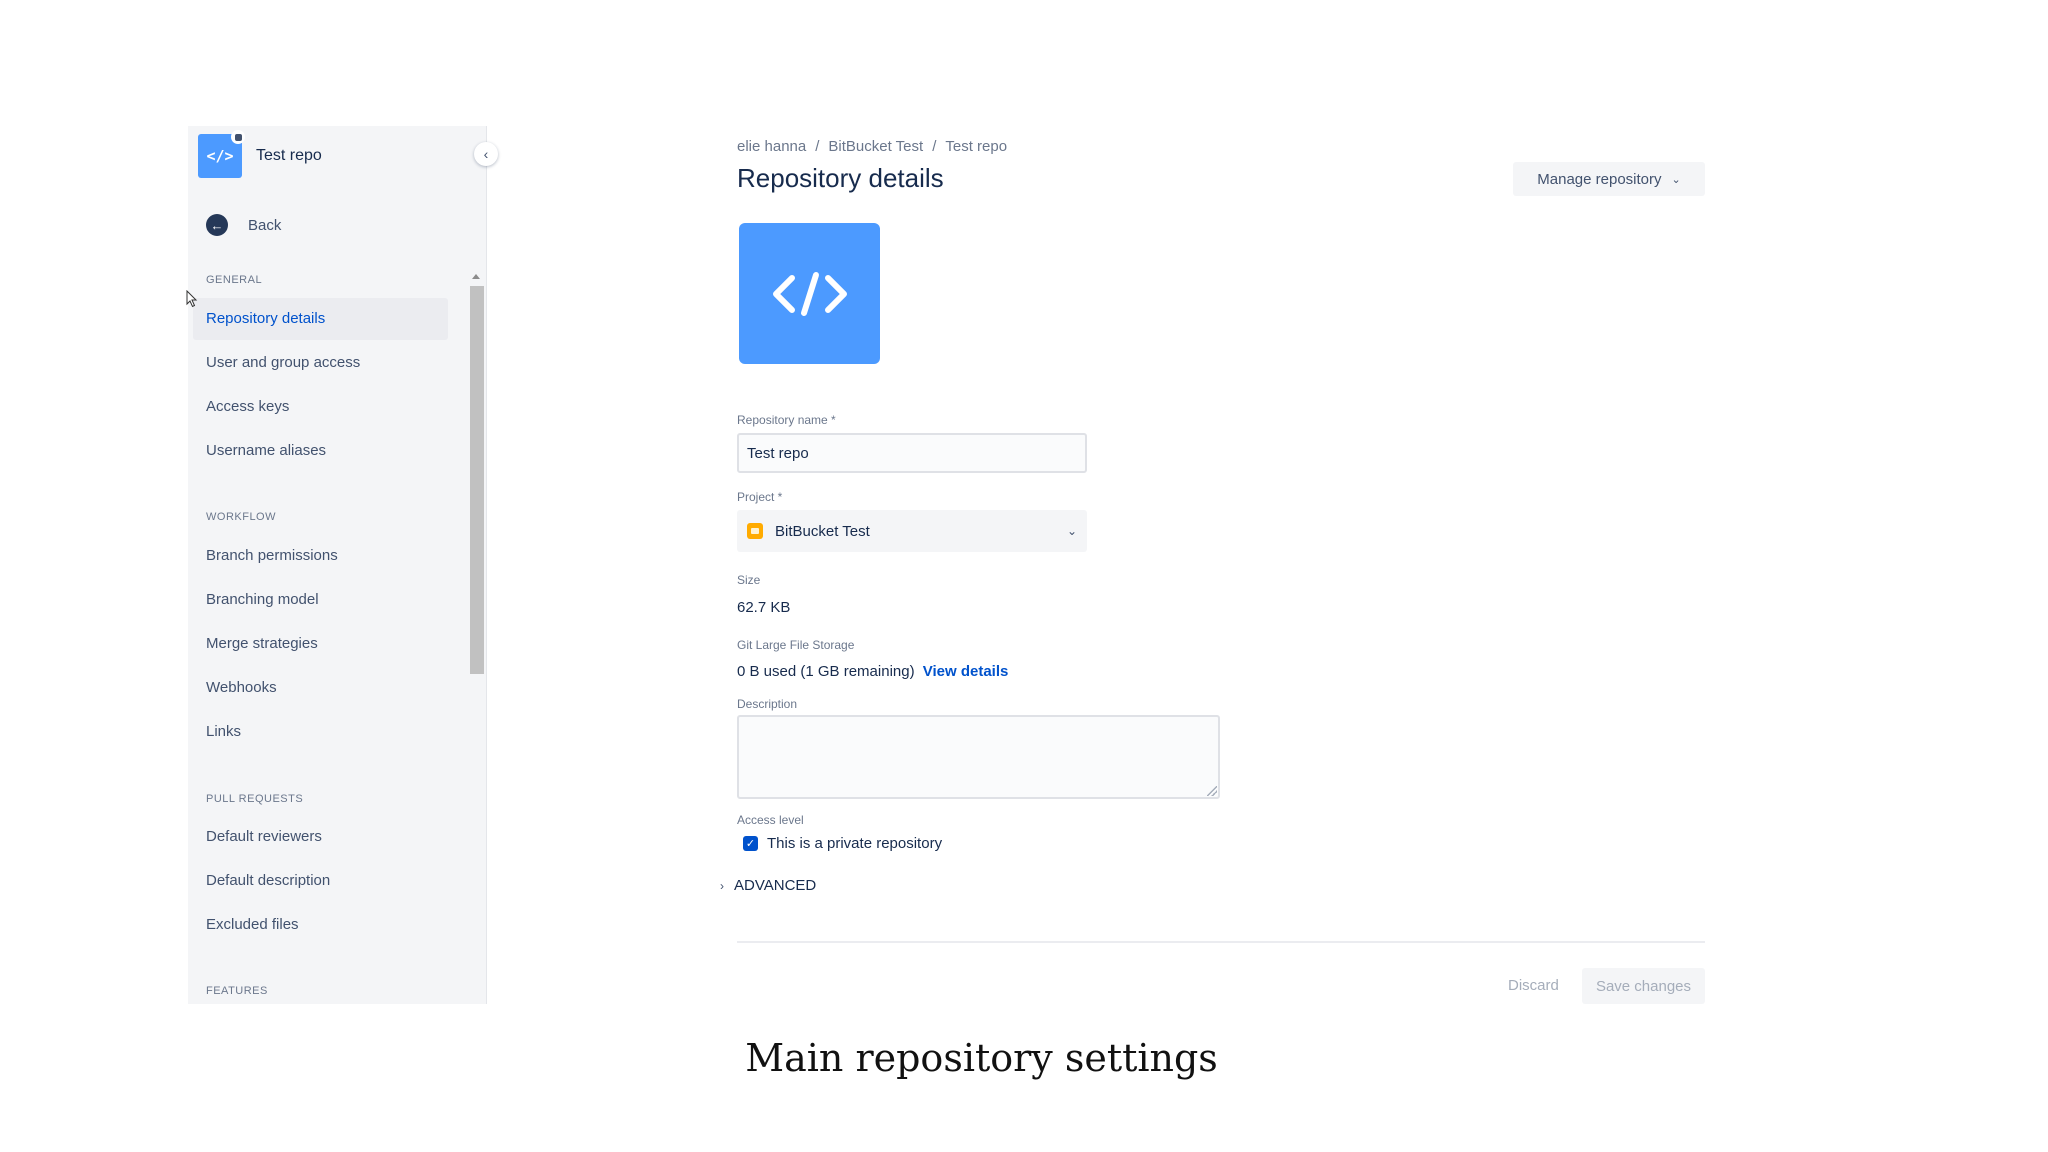  Describe the element at coordinates (875, 146) in the screenshot. I see `breadcrumb-item: BitBucket Test` at that location.